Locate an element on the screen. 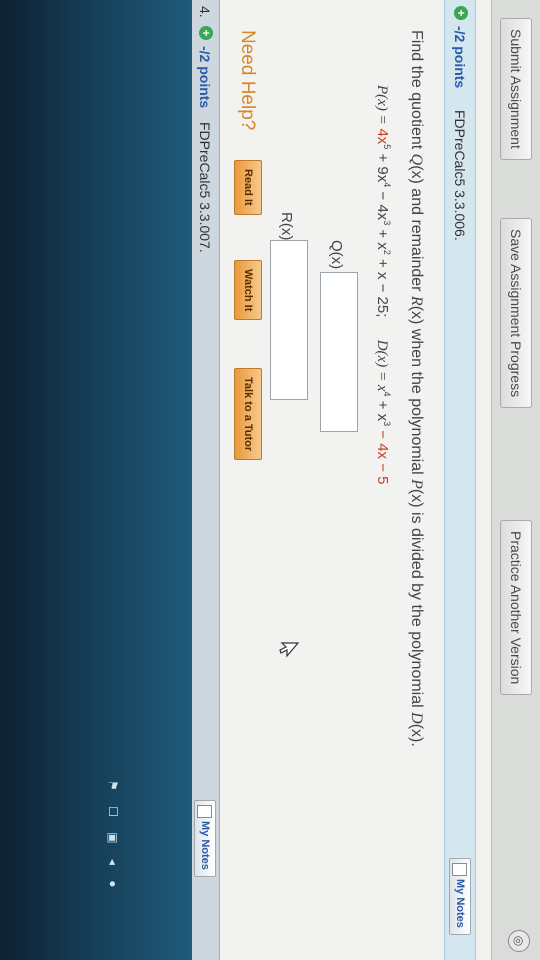 The image size is (540, 960). watch-it-button: Watch It is located at coordinates (248, 290).